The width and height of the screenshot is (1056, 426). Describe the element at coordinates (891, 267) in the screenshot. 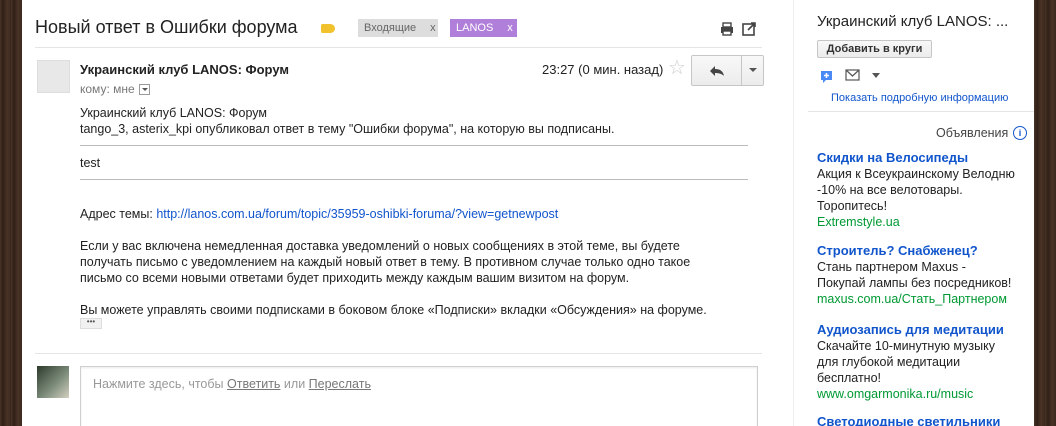

I see `ad-text-line: Стань партнером Maxus -` at that location.